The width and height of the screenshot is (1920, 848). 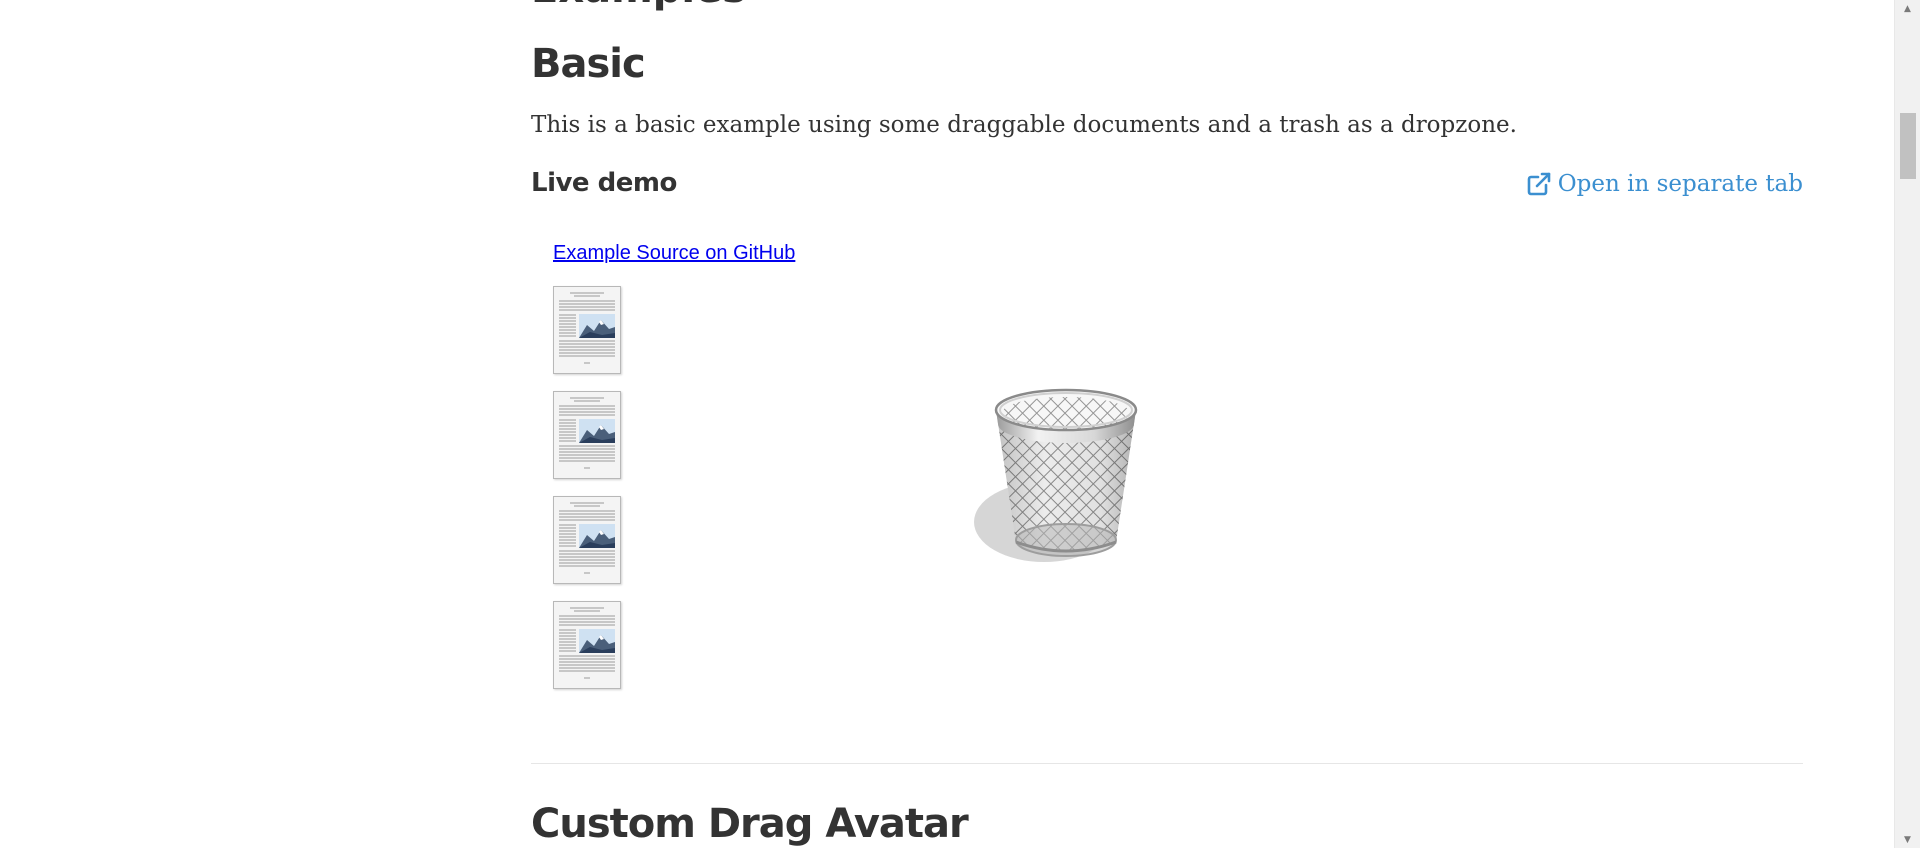 What do you see at coordinates (1167, 763) in the screenshot?
I see `section-divider` at bounding box center [1167, 763].